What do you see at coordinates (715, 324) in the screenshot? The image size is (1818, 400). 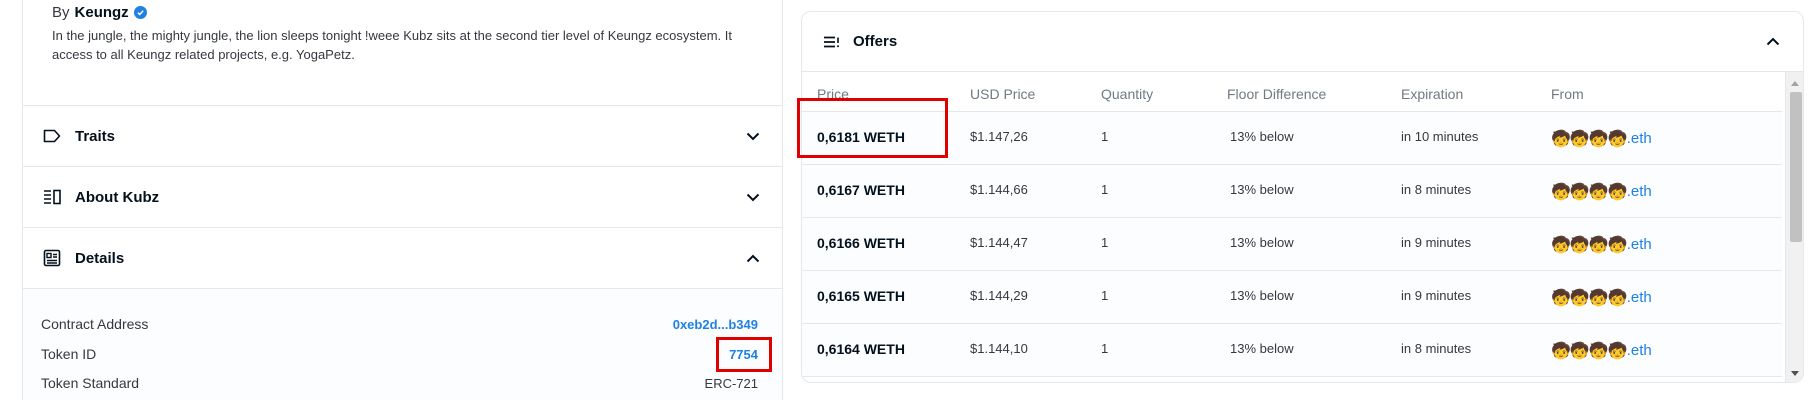 I see `contract-address-link: 0xeb2d...b349` at bounding box center [715, 324].